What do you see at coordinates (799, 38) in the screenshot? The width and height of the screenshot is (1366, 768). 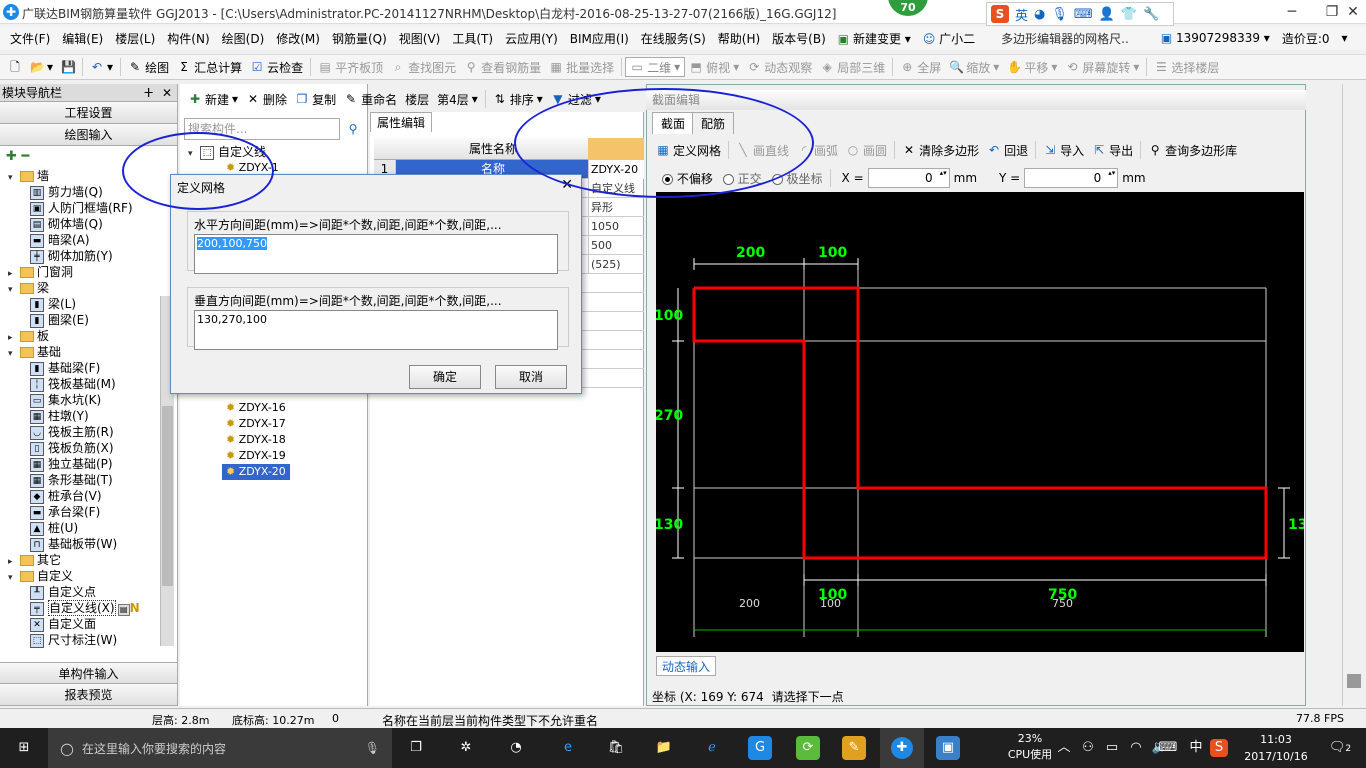 I see `menu-version: 版本号(B)` at bounding box center [799, 38].